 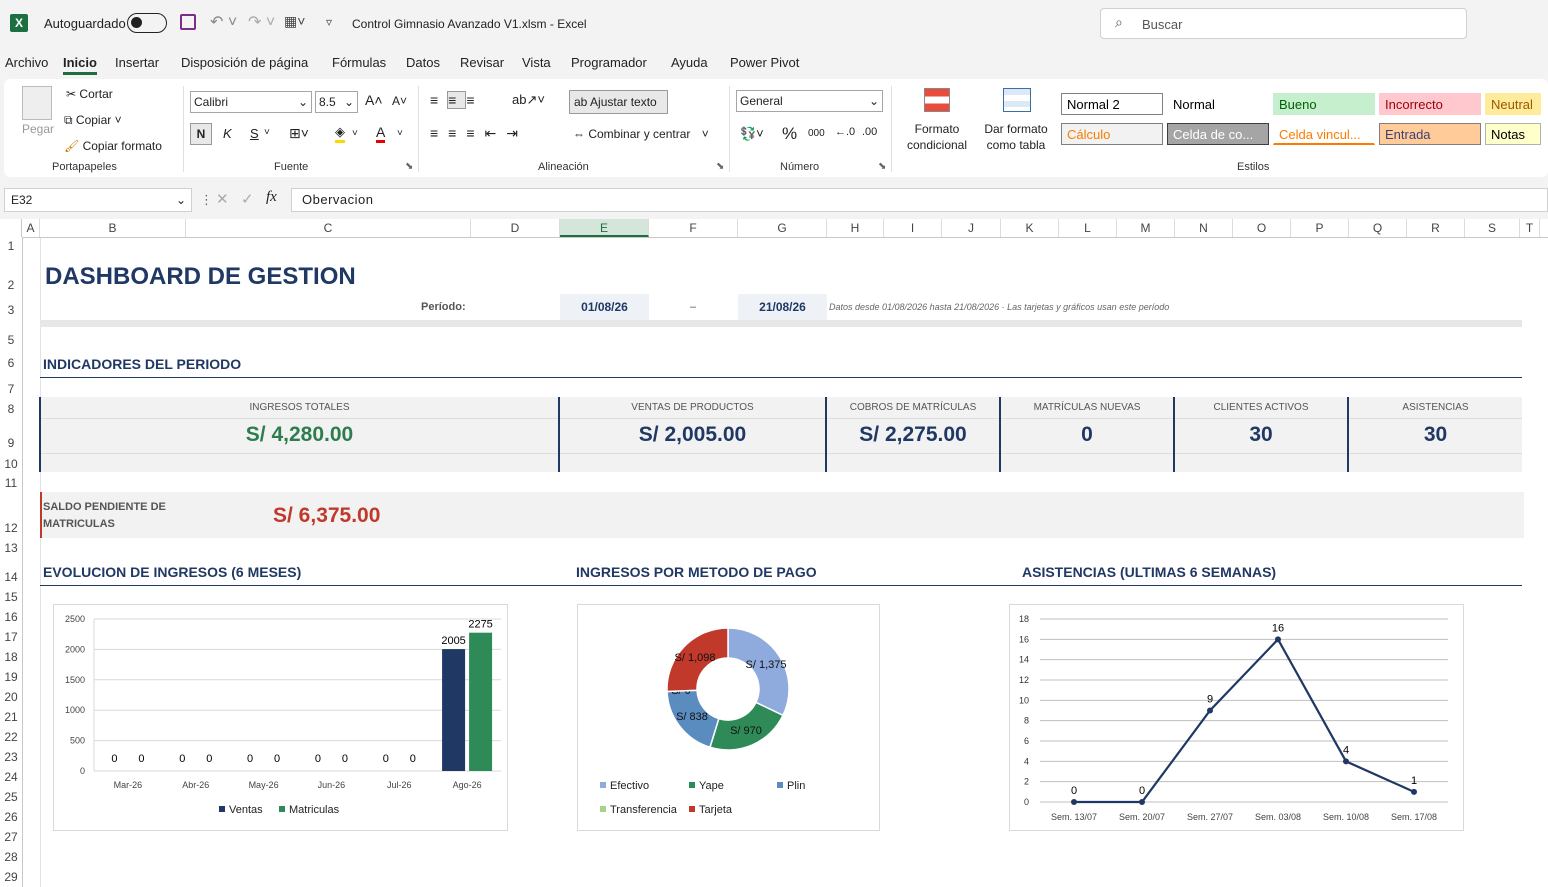 I want to click on column-header-C: C, so click(x=328, y=228).